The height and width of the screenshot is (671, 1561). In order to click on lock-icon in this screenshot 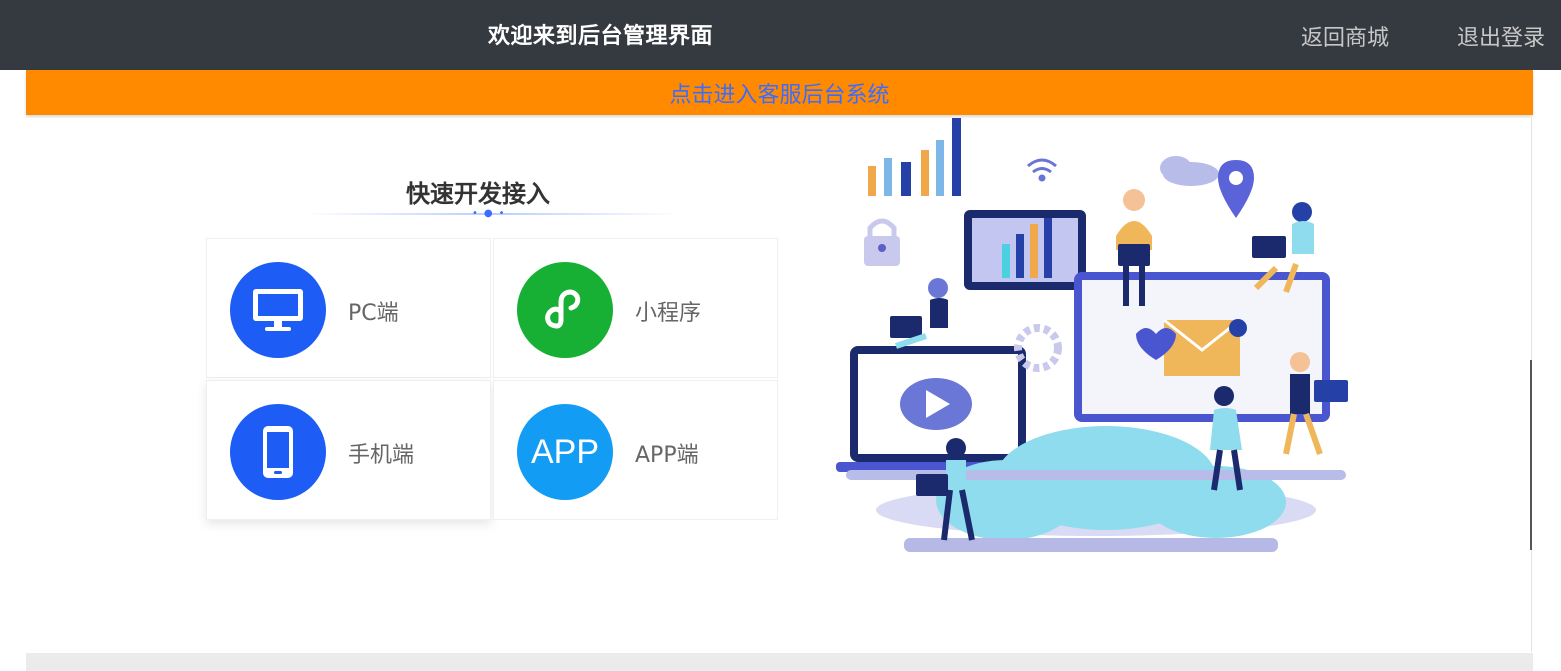, I will do `click(882, 242)`.